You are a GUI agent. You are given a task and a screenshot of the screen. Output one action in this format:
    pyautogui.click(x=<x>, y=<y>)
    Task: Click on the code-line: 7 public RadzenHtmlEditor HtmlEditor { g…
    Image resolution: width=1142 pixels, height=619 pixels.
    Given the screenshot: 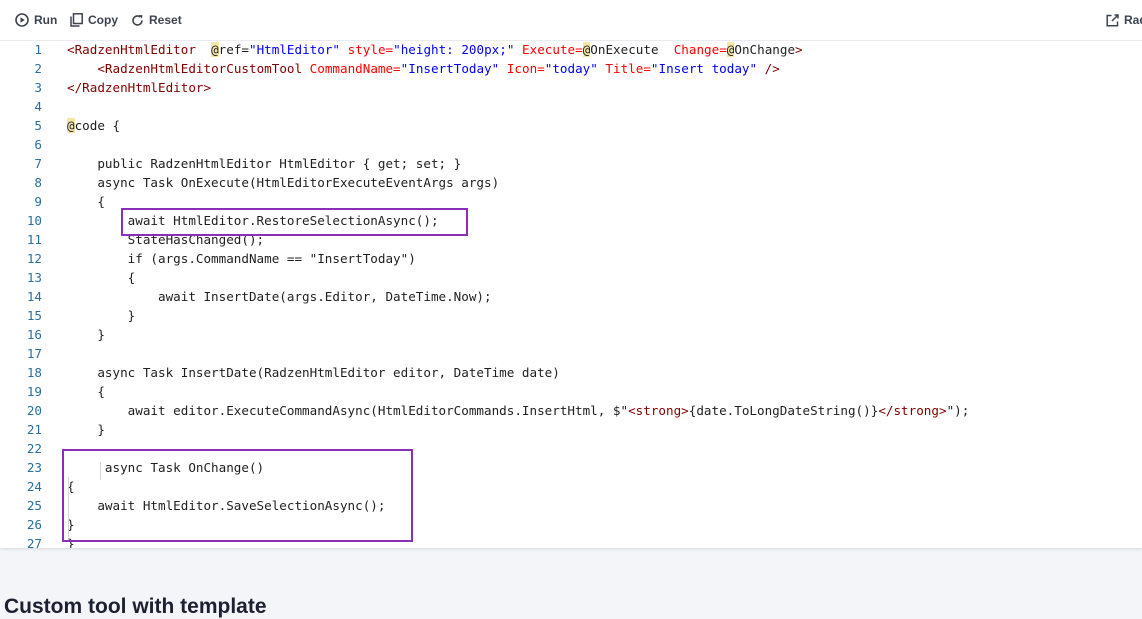 What is the action you would take?
    pyautogui.click(x=571, y=163)
    